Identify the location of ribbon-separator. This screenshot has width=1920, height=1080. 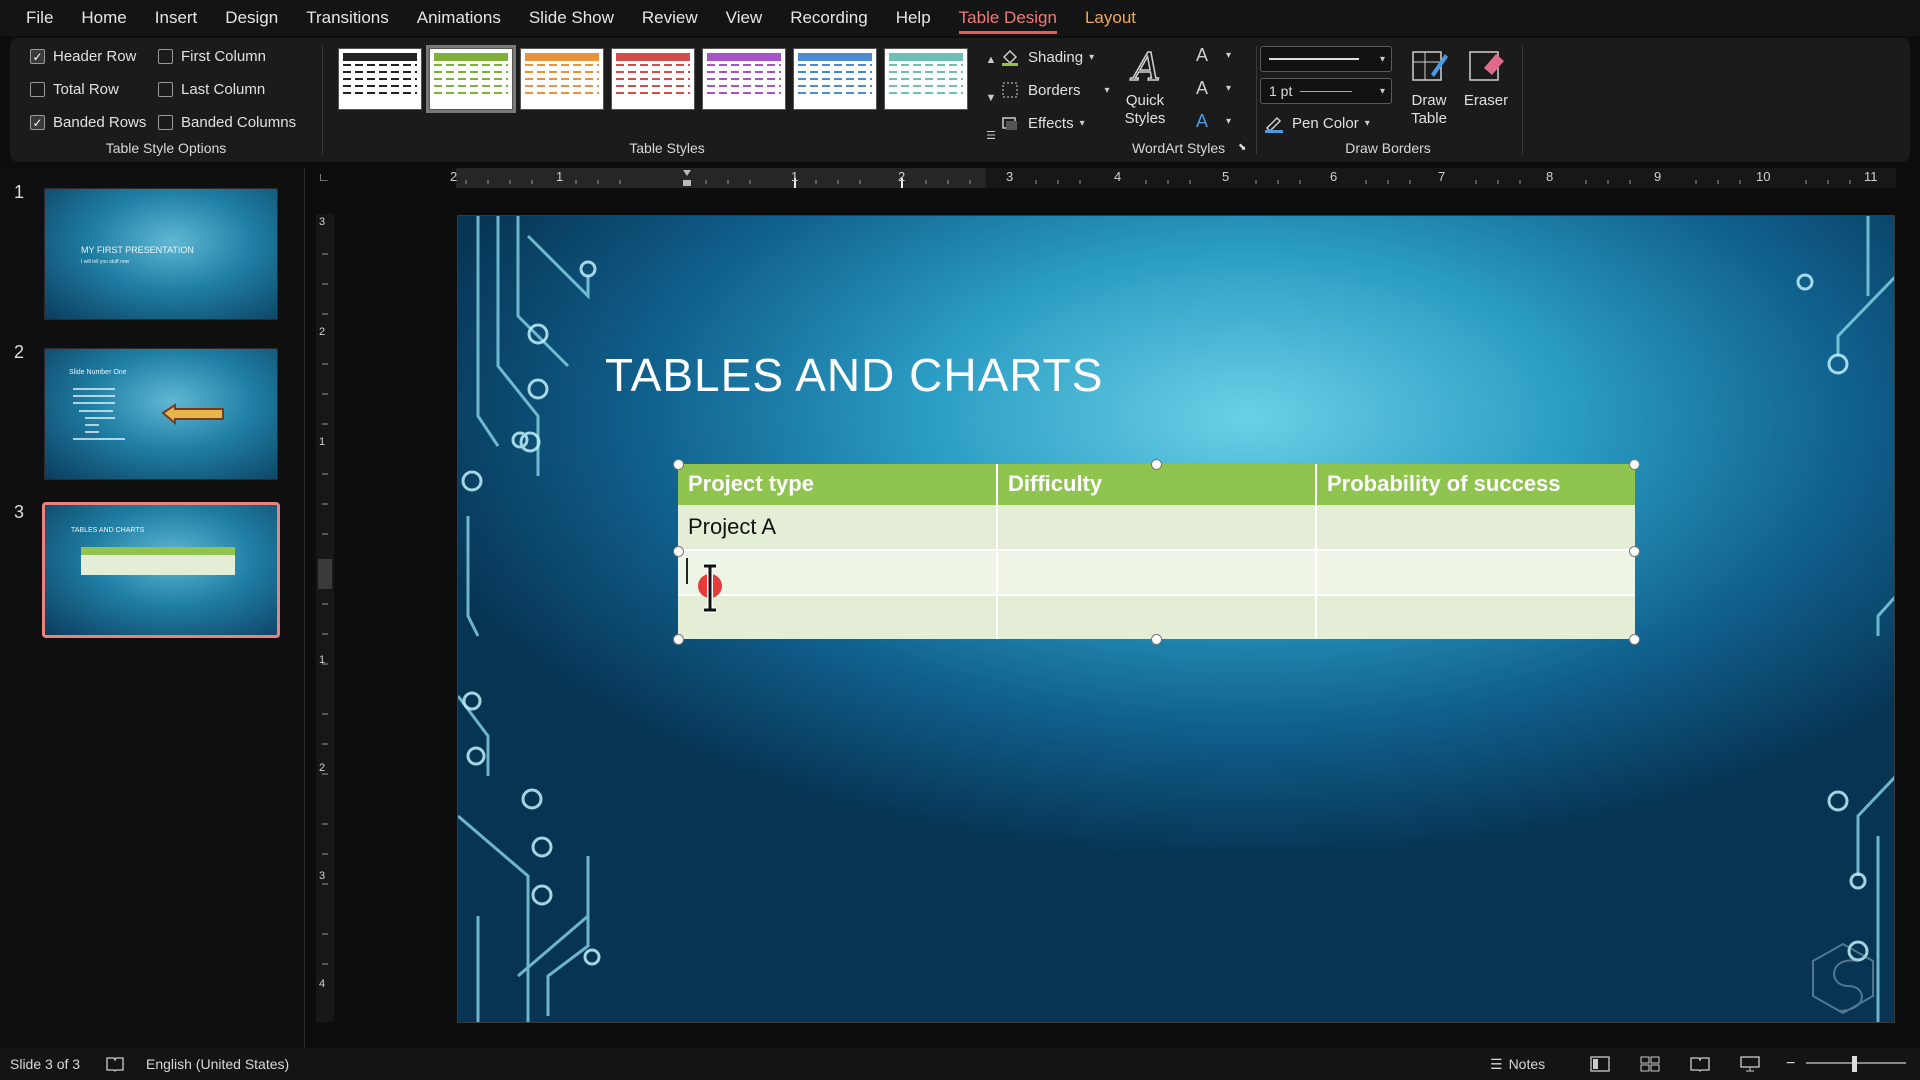
(1256, 100).